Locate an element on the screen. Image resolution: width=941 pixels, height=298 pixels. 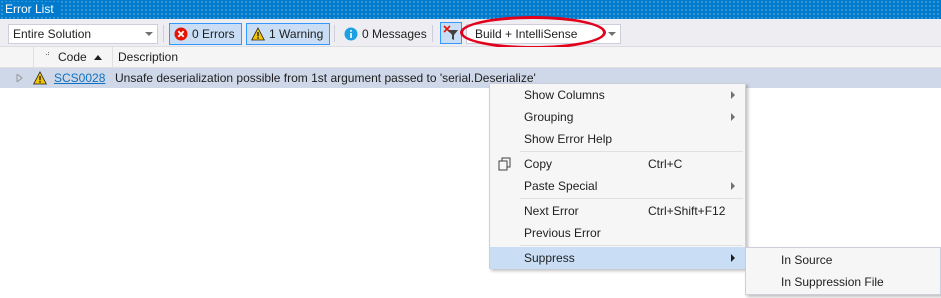
menu-item-label: Grouping is located at coordinates (549, 117).